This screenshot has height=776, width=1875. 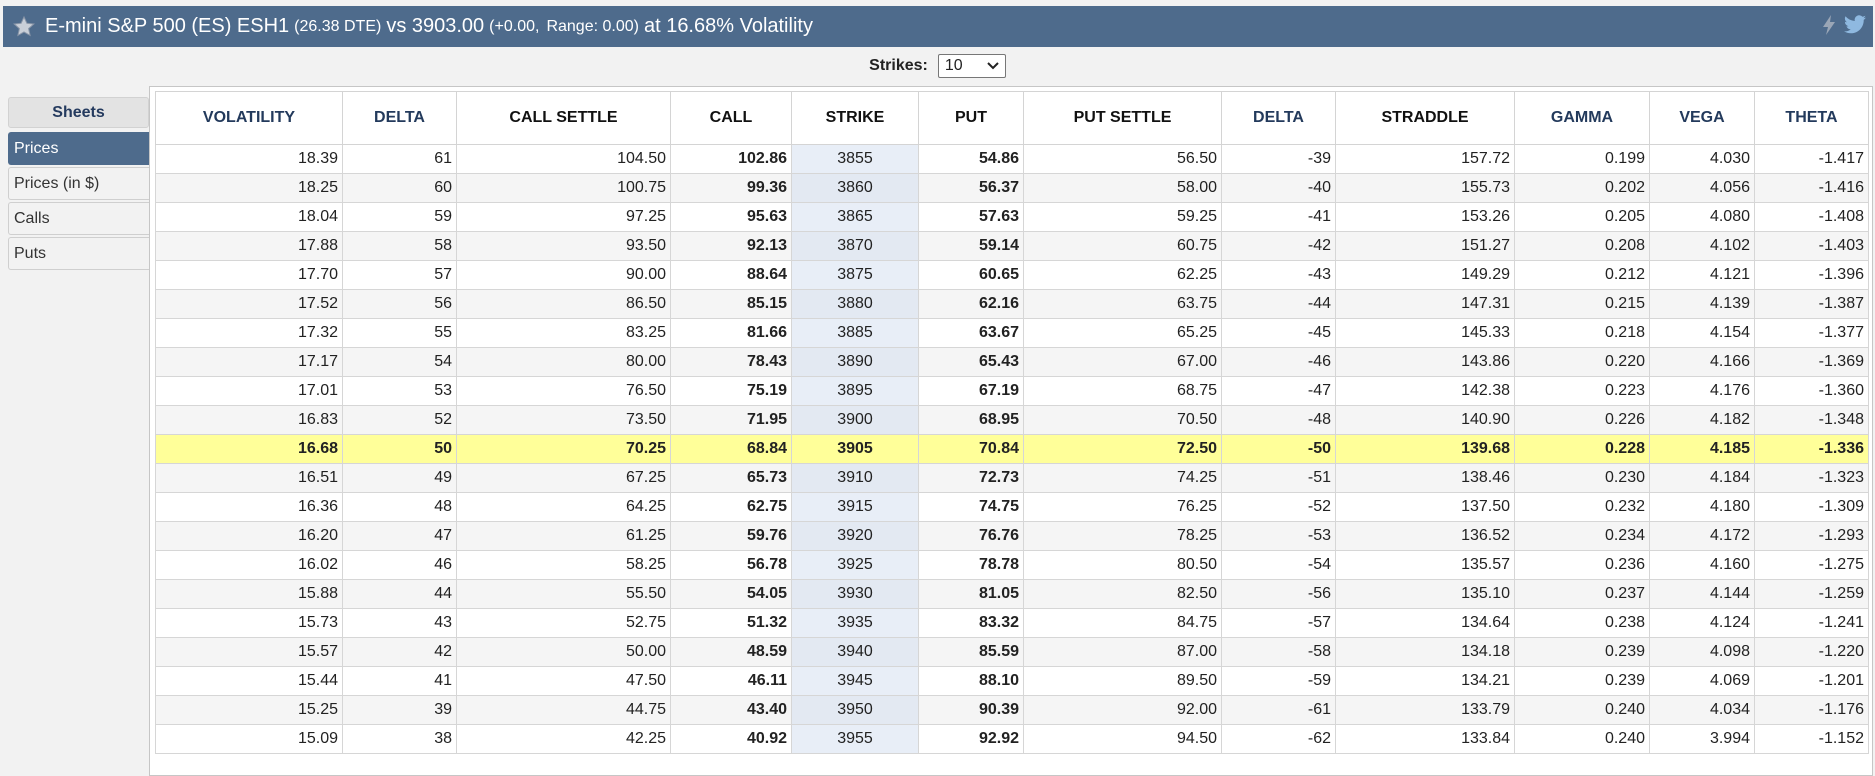 I want to click on col-header-put: PUT, so click(x=971, y=118).